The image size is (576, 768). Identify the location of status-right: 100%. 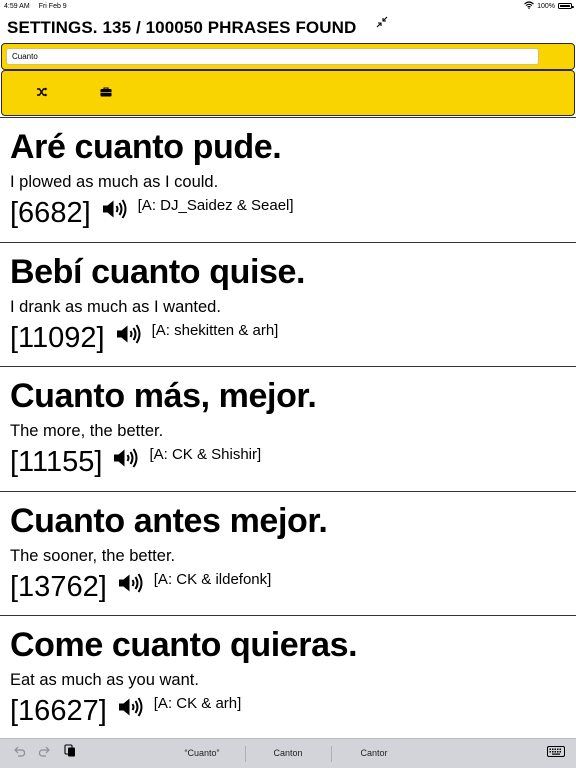
(549, 6).